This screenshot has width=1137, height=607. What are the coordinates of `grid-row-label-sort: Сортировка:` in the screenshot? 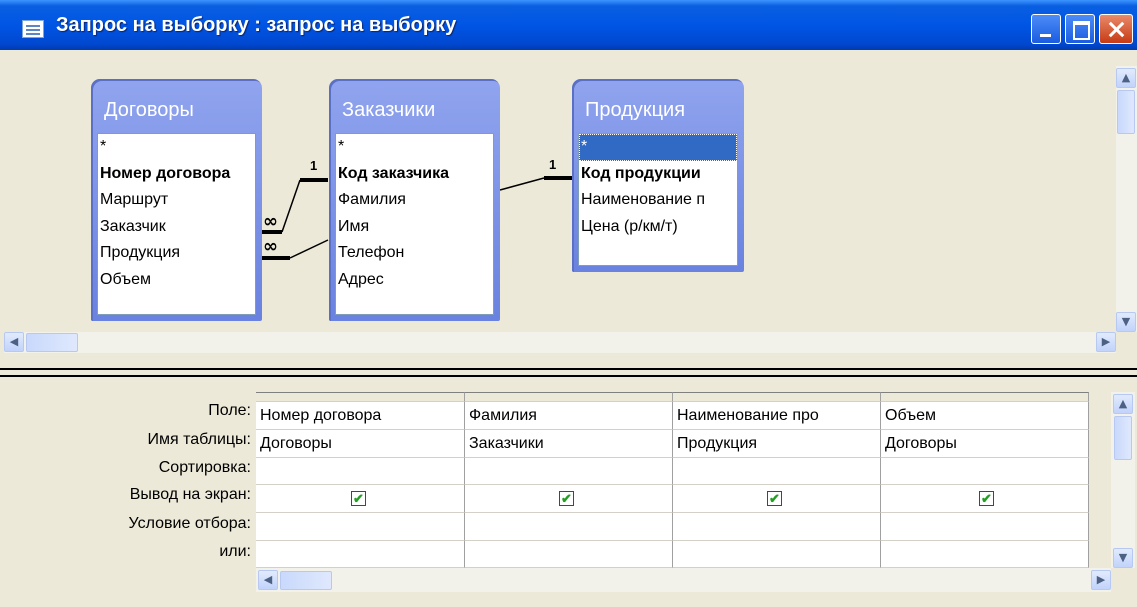 It's located at (204, 467).